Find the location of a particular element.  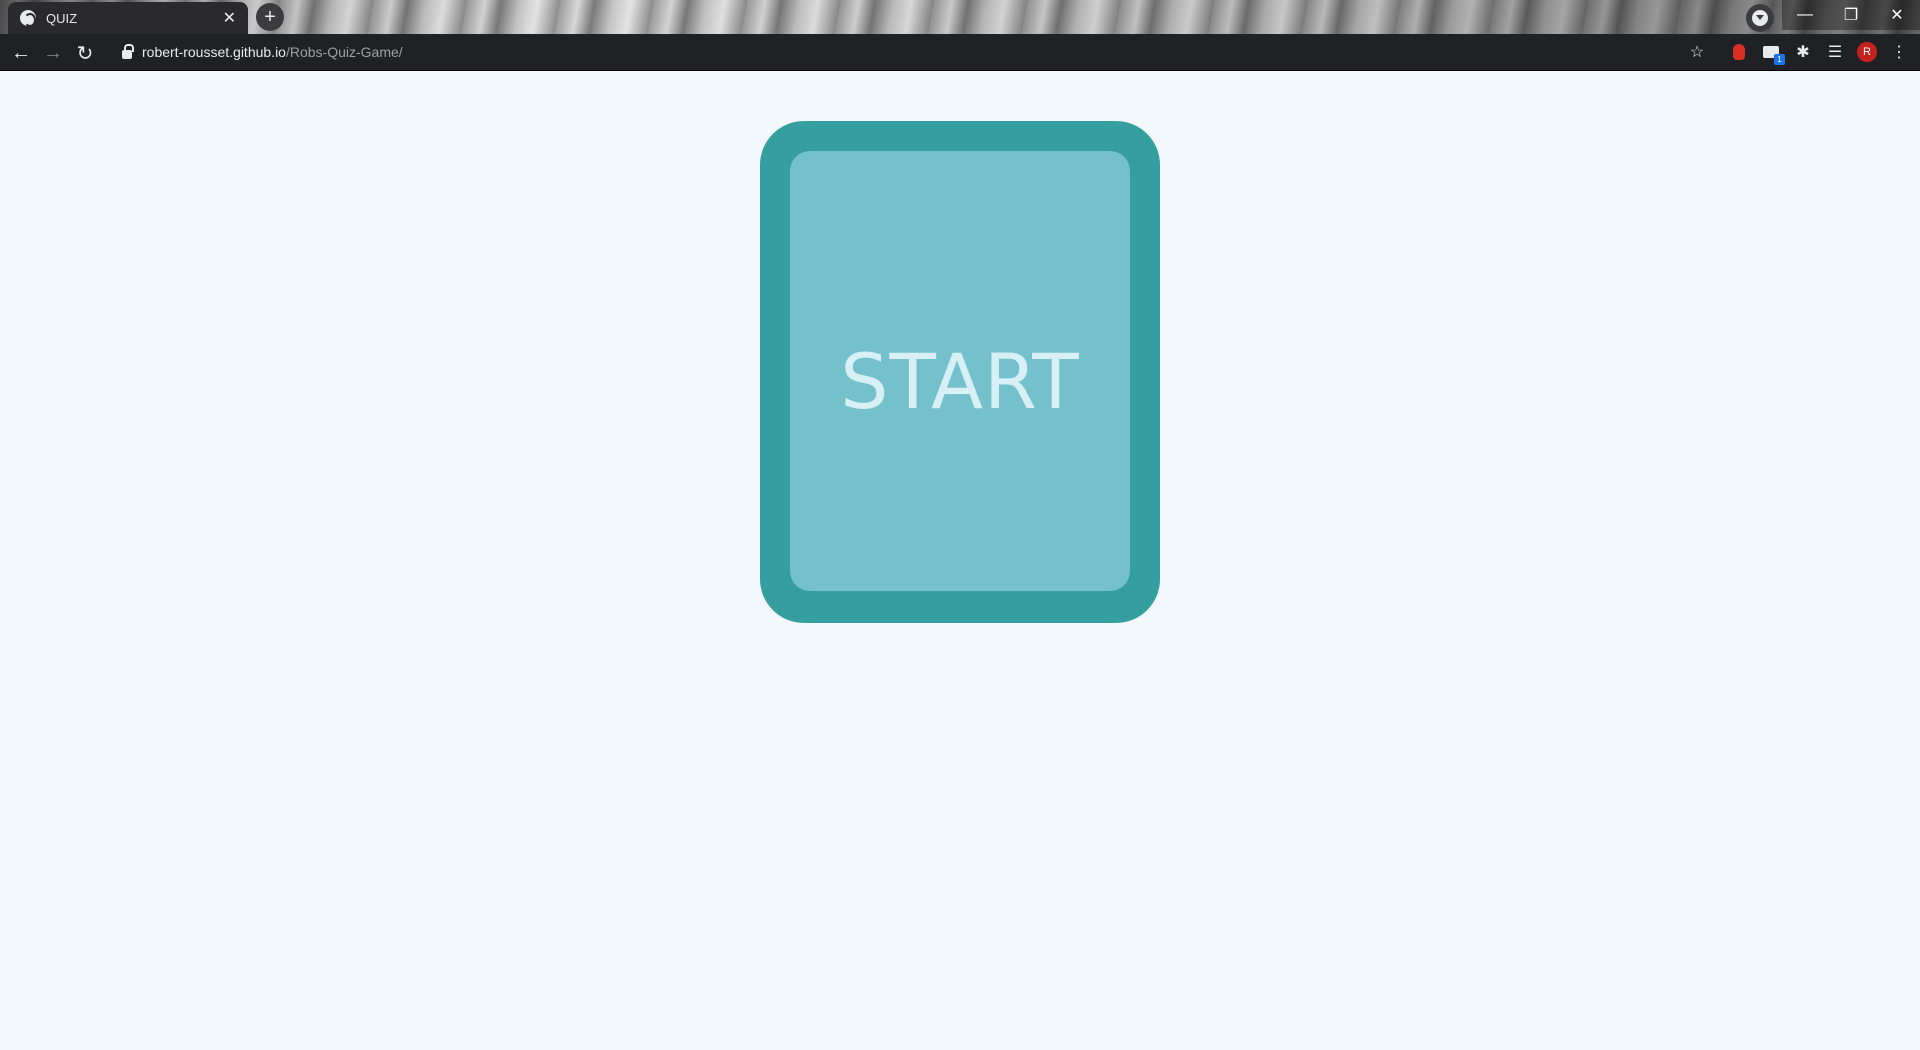

new-tab-button: + is located at coordinates (270, 17).